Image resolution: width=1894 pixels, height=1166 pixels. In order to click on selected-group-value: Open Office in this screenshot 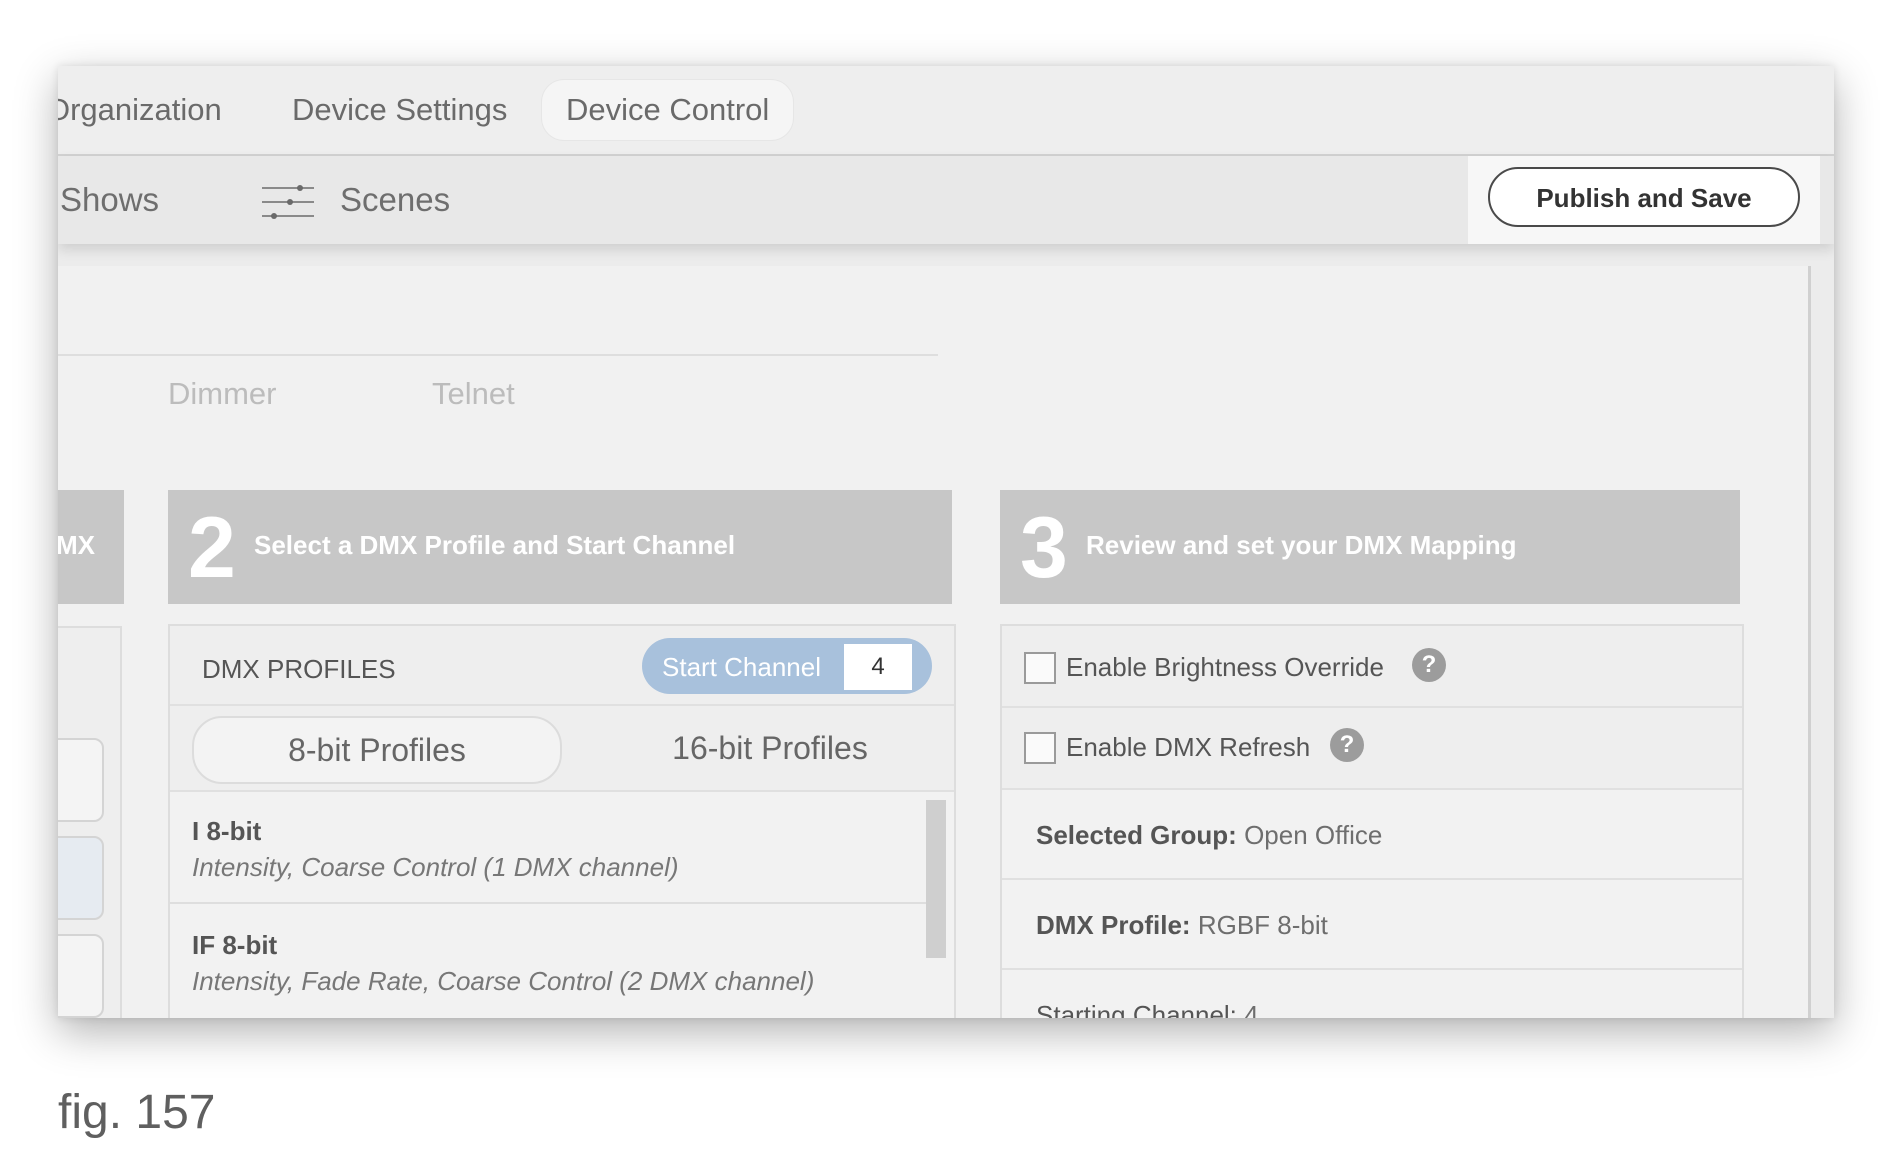, I will do `click(1313, 835)`.